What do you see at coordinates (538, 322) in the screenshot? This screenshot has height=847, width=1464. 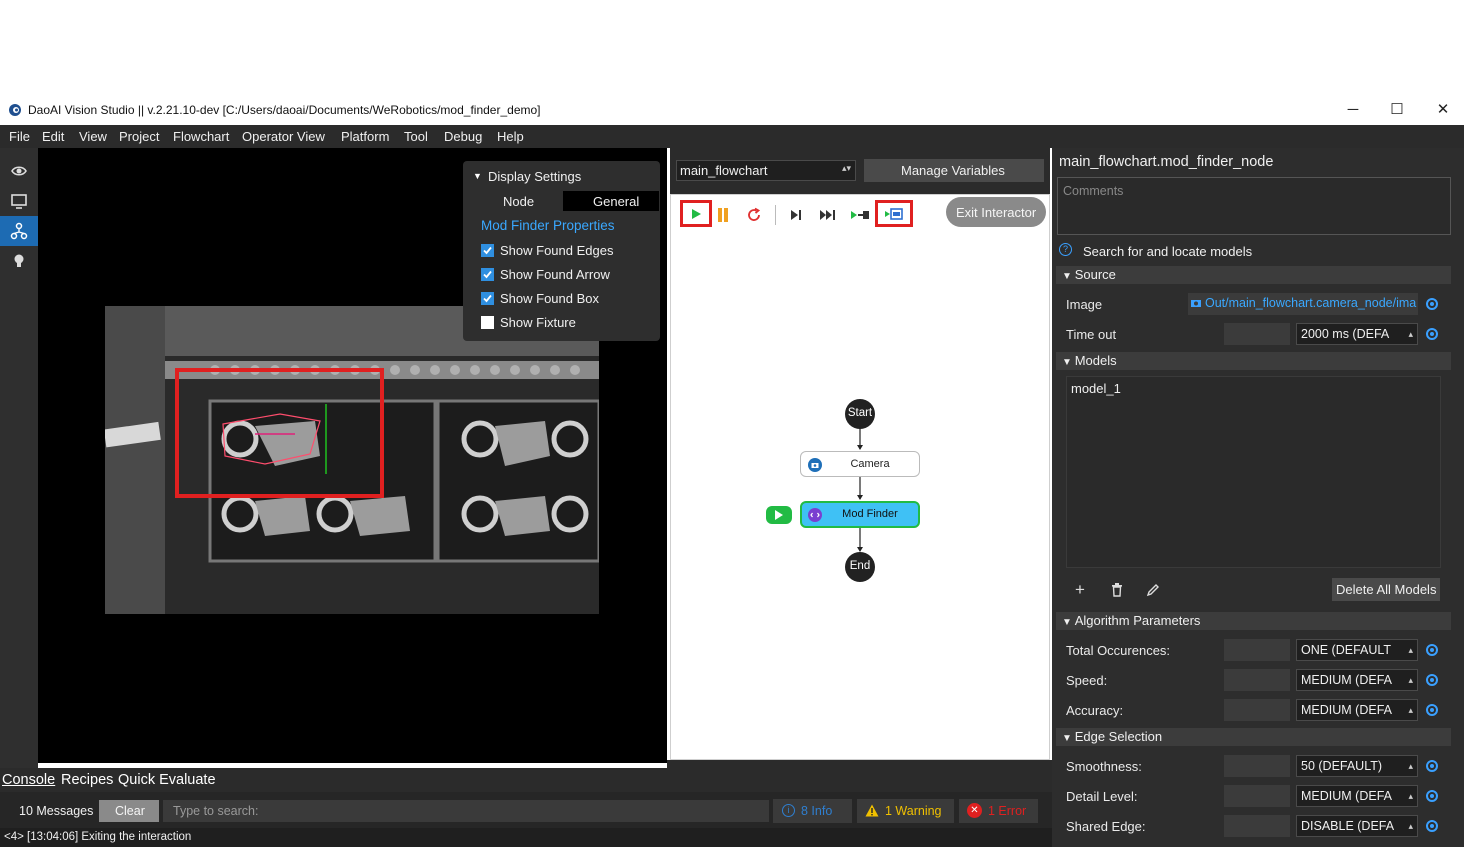 I see `show-fixture-label: Show Fixture` at bounding box center [538, 322].